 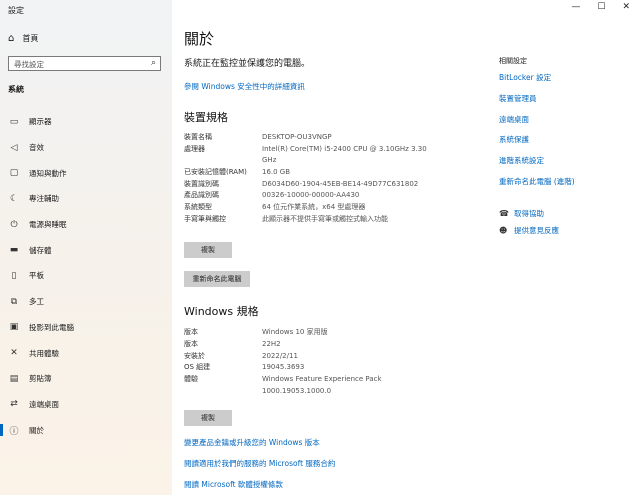 I want to click on security-details-link: 參閱 Windows 安全性中的詳細資訊, so click(x=244, y=86).